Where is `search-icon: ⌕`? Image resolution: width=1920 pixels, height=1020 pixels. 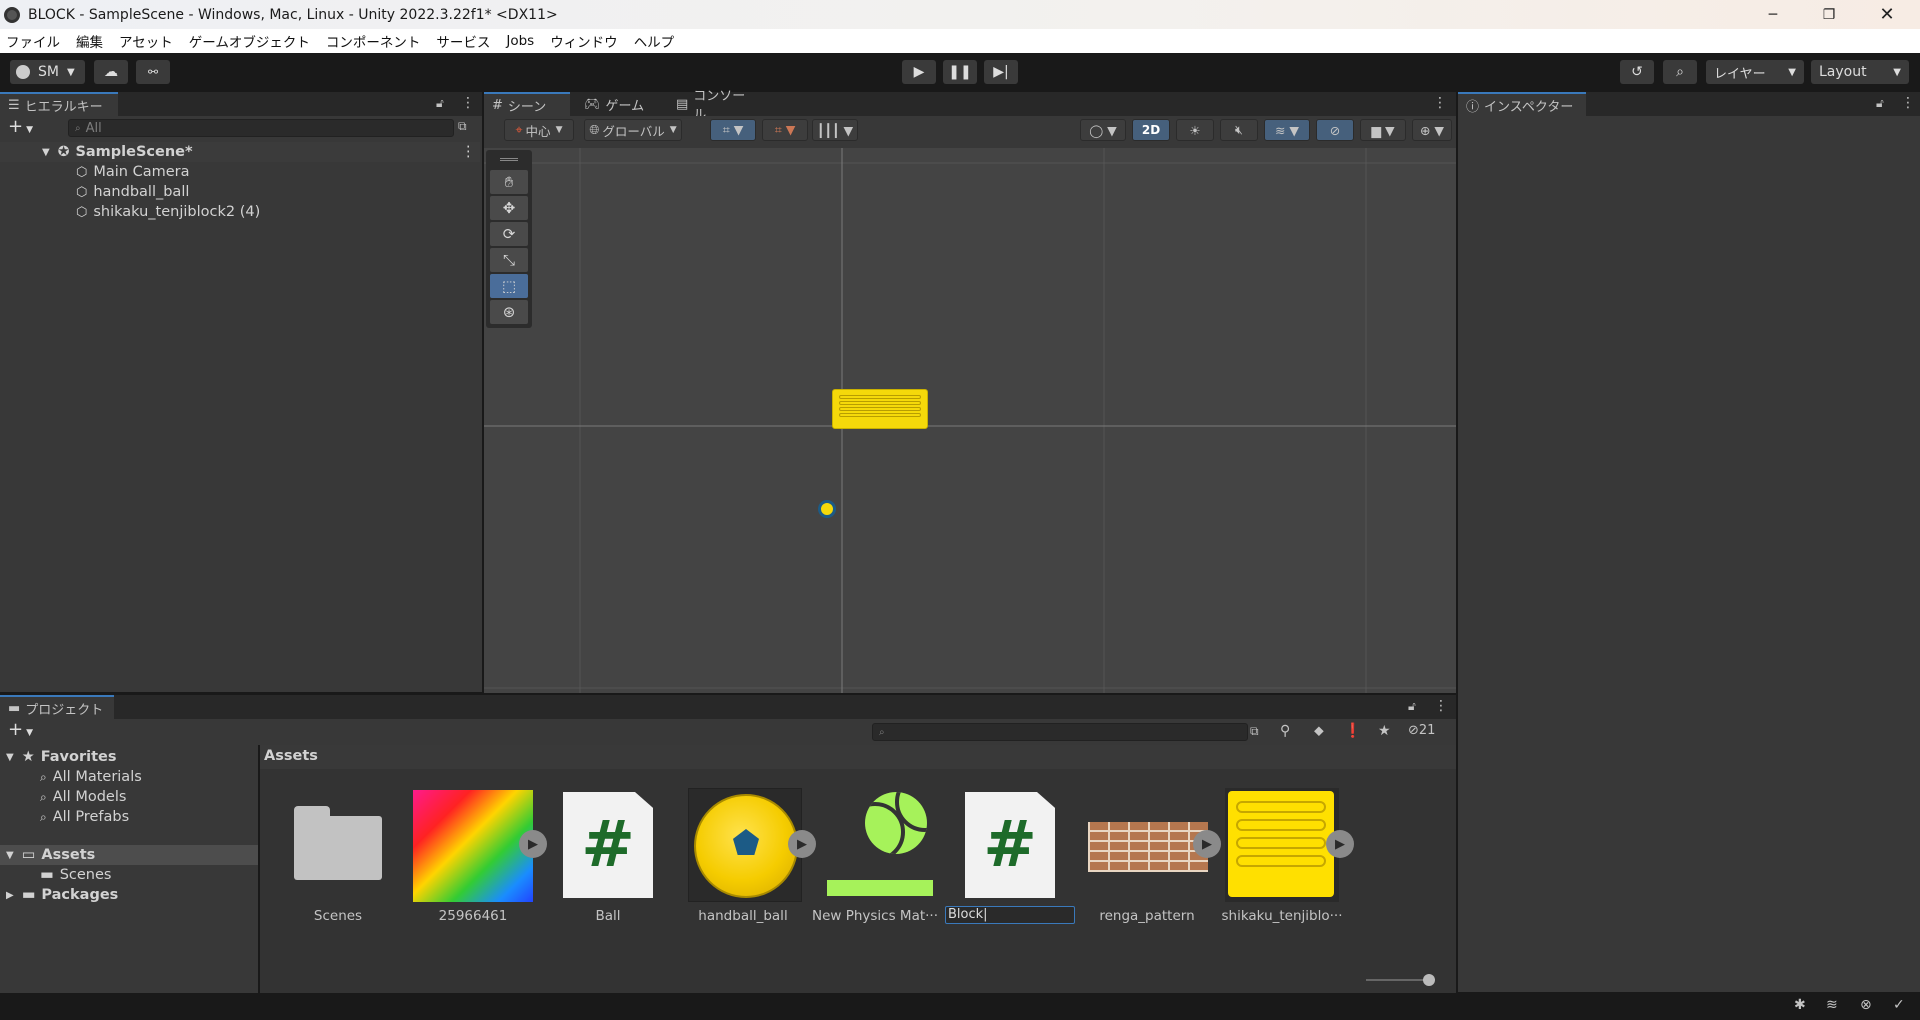
search-icon: ⌕ is located at coordinates (1680, 72).